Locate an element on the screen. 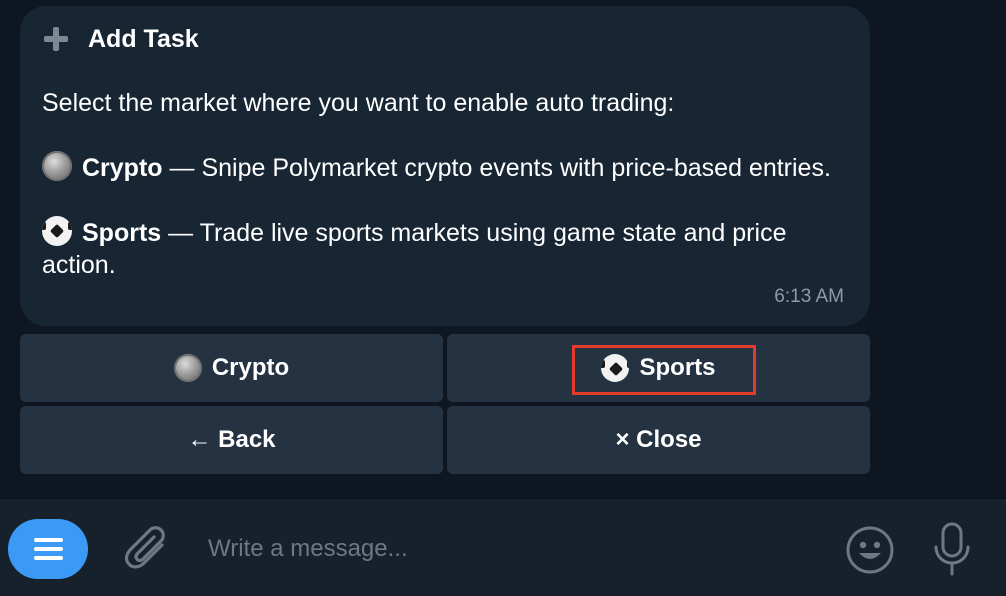  back-button-label: ← Back is located at coordinates (231, 439).